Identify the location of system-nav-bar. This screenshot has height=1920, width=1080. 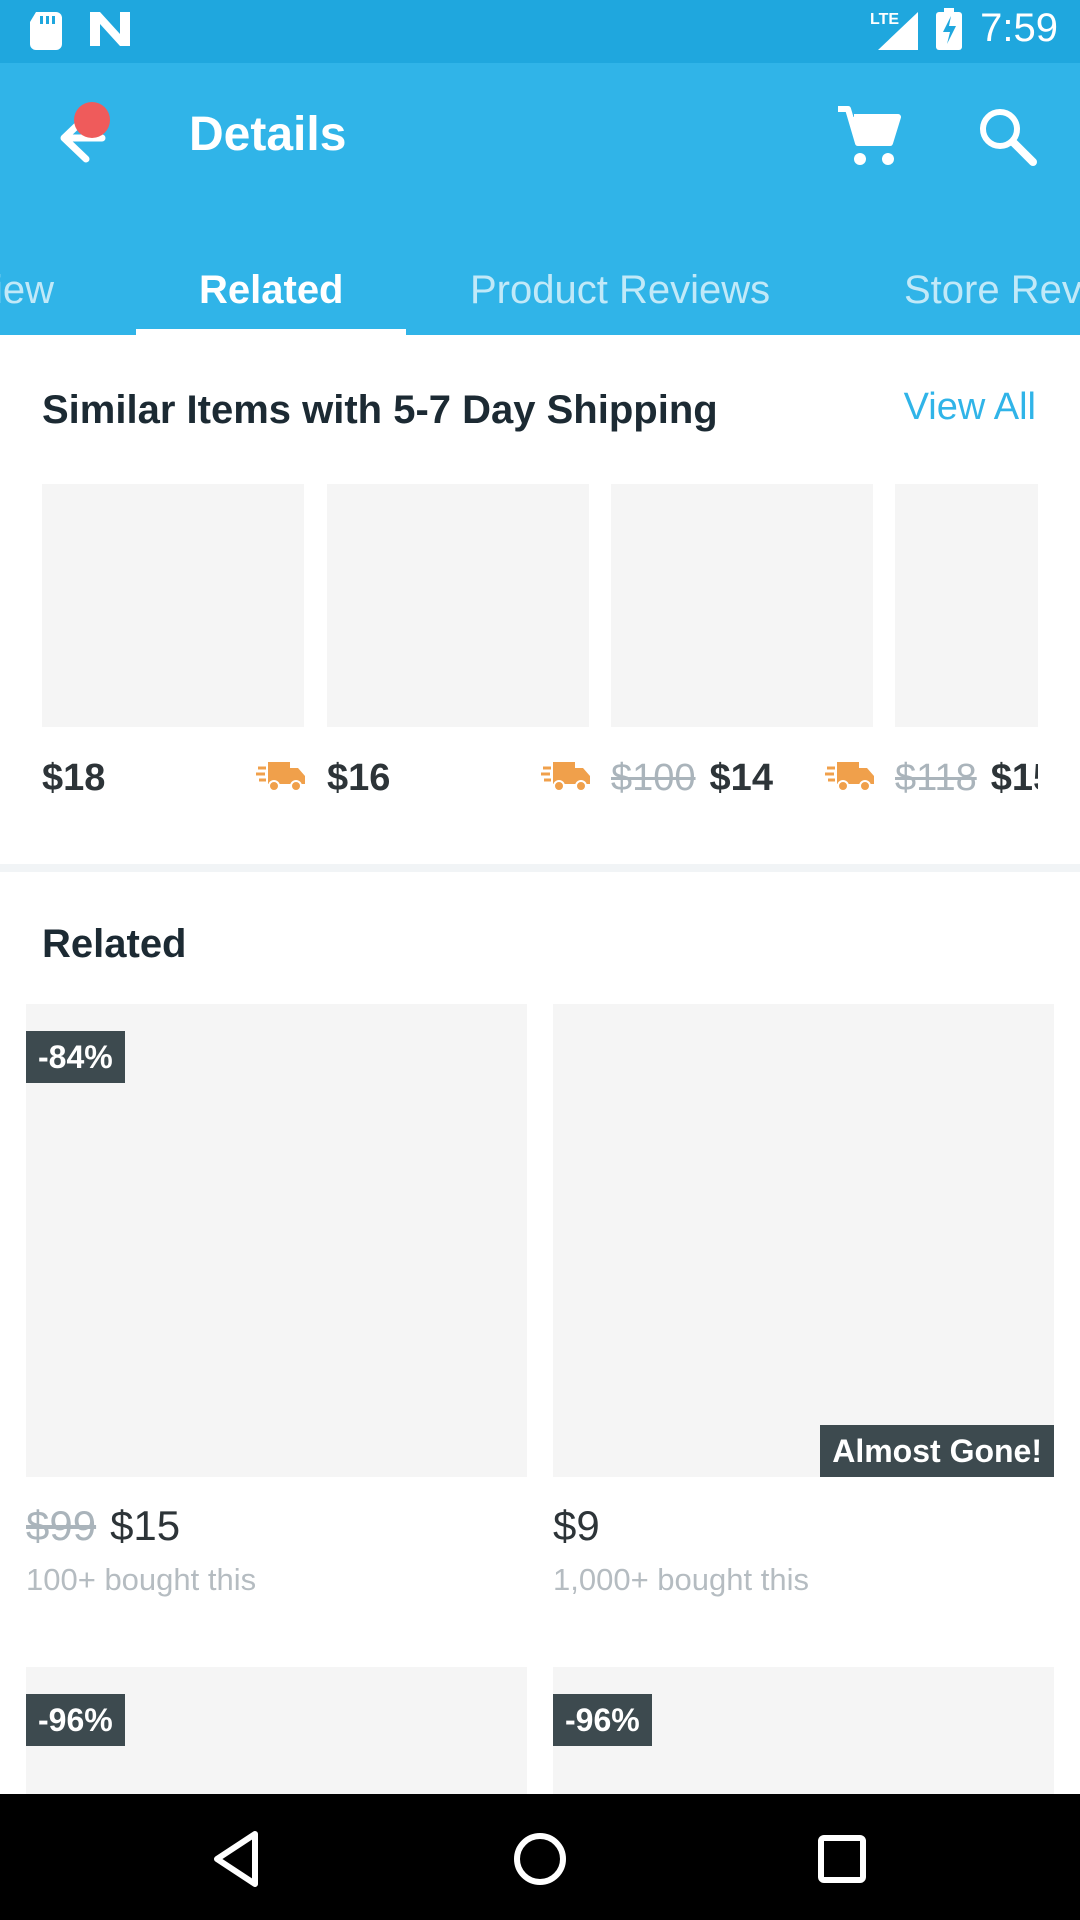
(540, 1857).